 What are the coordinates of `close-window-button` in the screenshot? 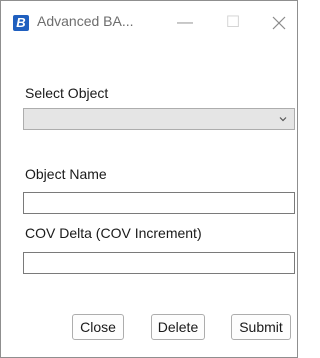 It's located at (279, 23).